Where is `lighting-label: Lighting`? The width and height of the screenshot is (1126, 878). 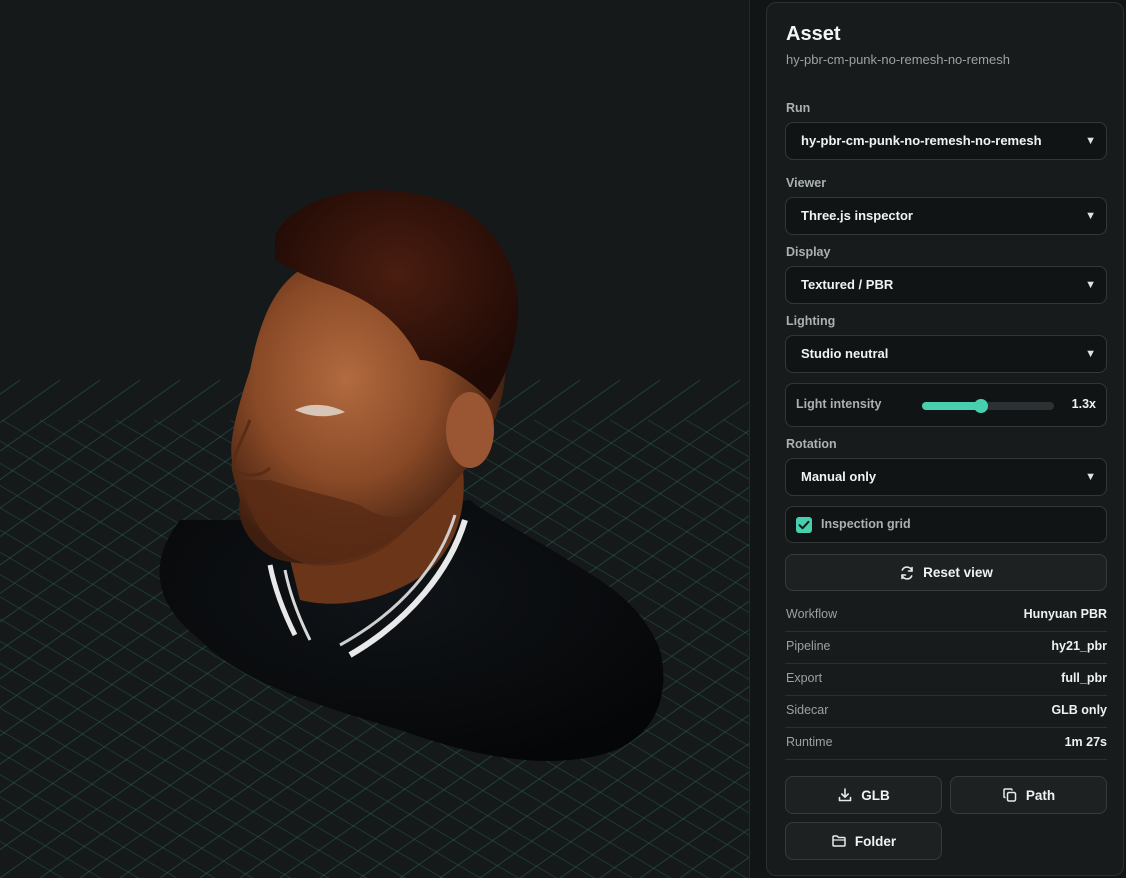
lighting-label: Lighting is located at coordinates (811, 321).